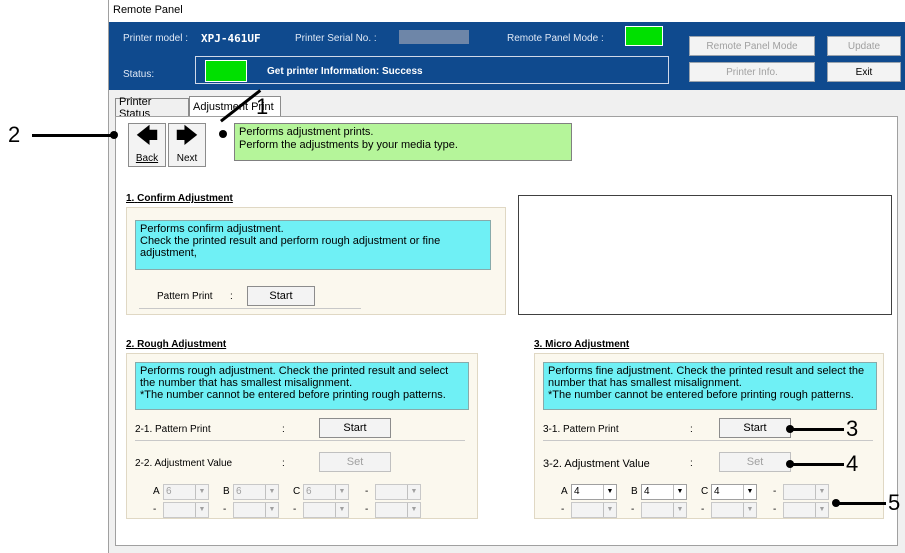 The image size is (905, 553). What do you see at coordinates (755, 428) in the screenshot?
I see `micro-start-button: Start` at bounding box center [755, 428].